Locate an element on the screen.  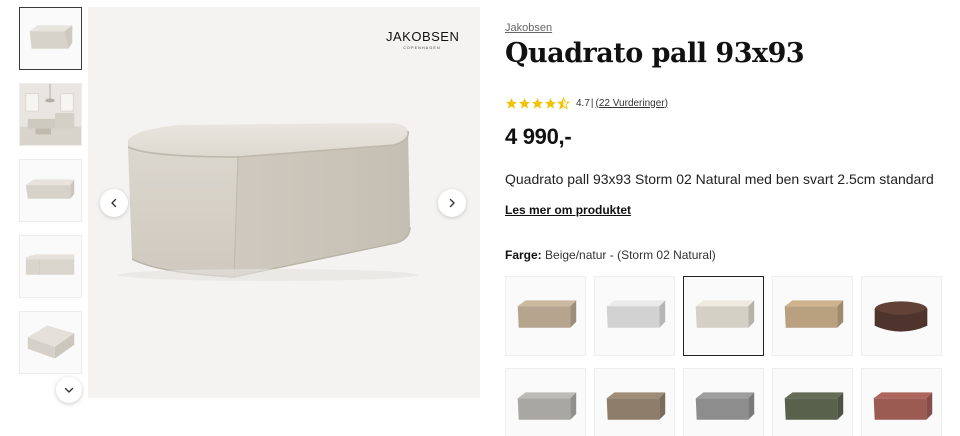
star-half-icon is located at coordinates (563, 103).